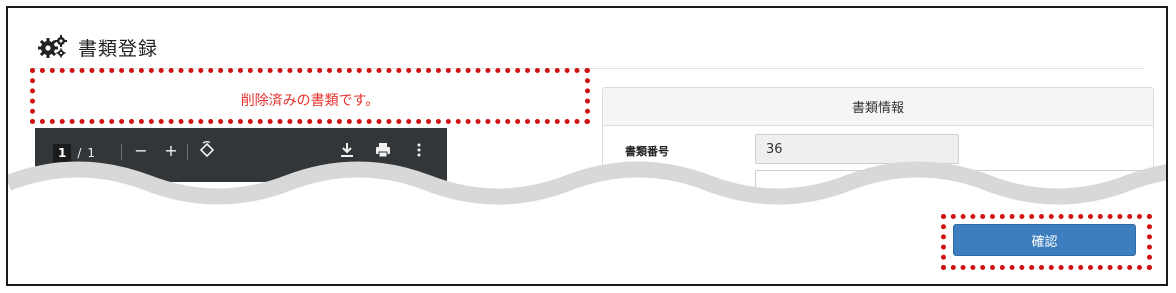 The image size is (1176, 293). I want to click on page-header: 書類登録, so click(98, 47).